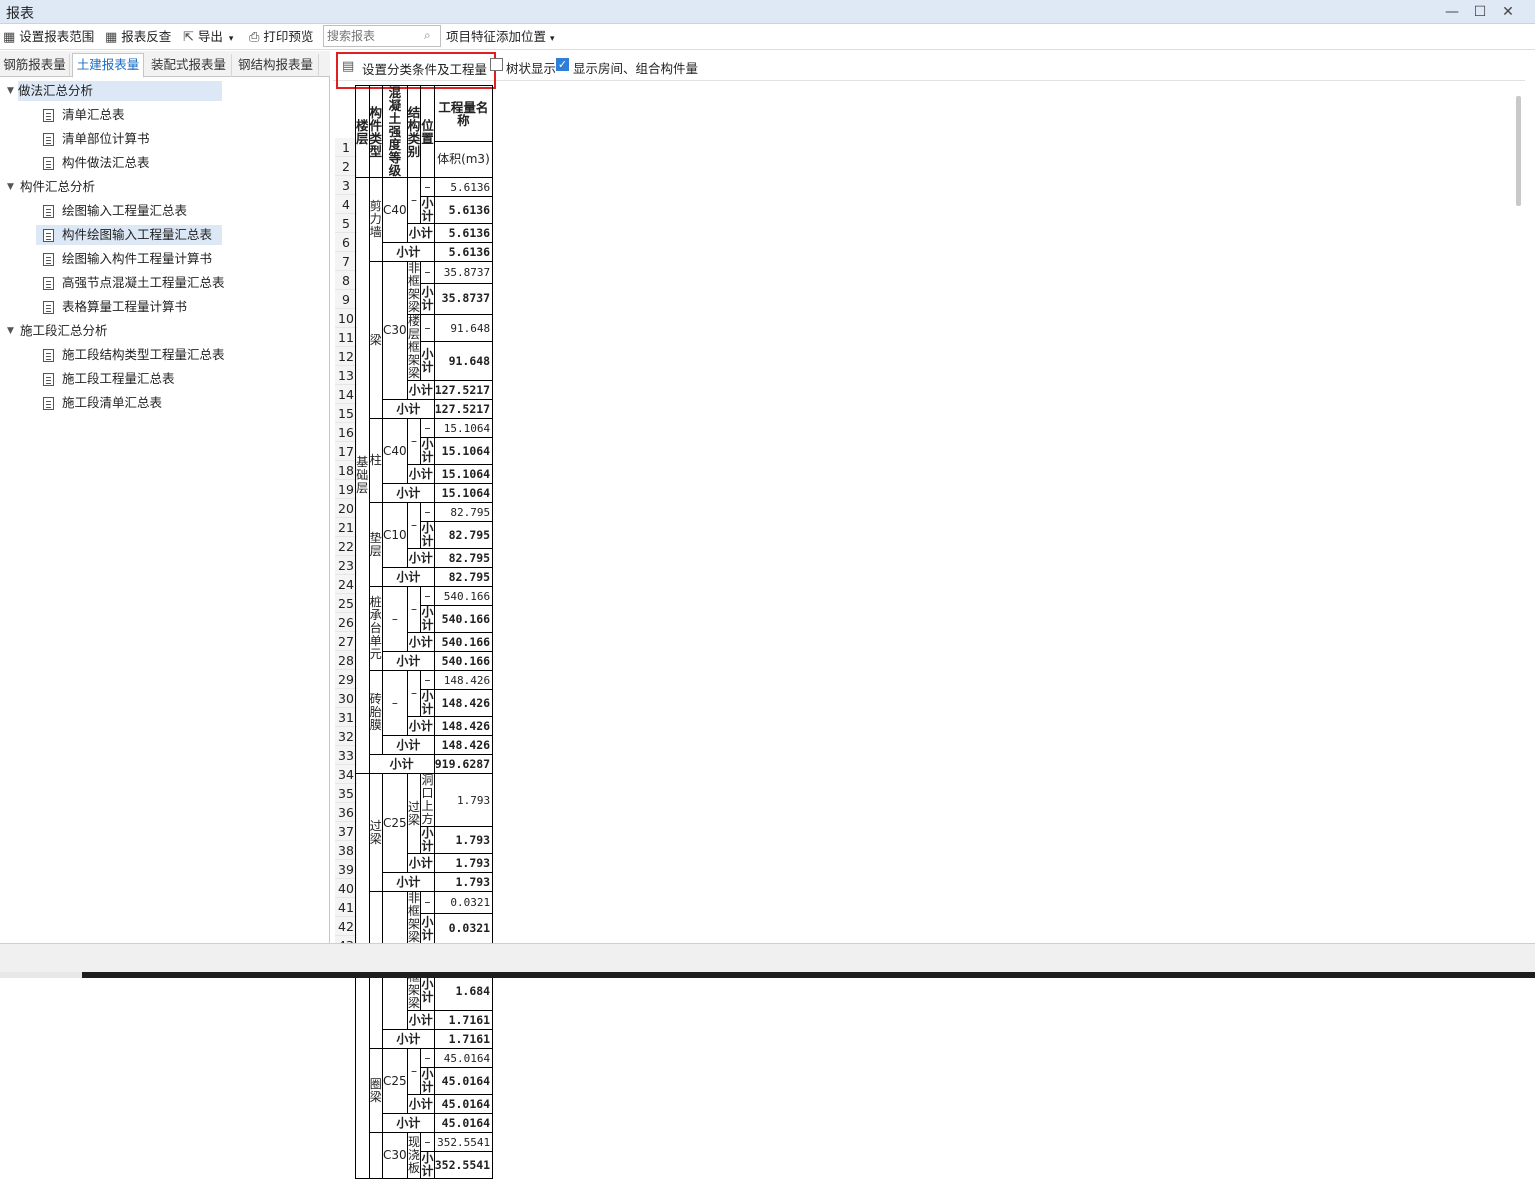 The width and height of the screenshot is (1535, 1179). Describe the element at coordinates (463, 159) in the screenshot. I see `header-unit: 体积(m3)` at that location.